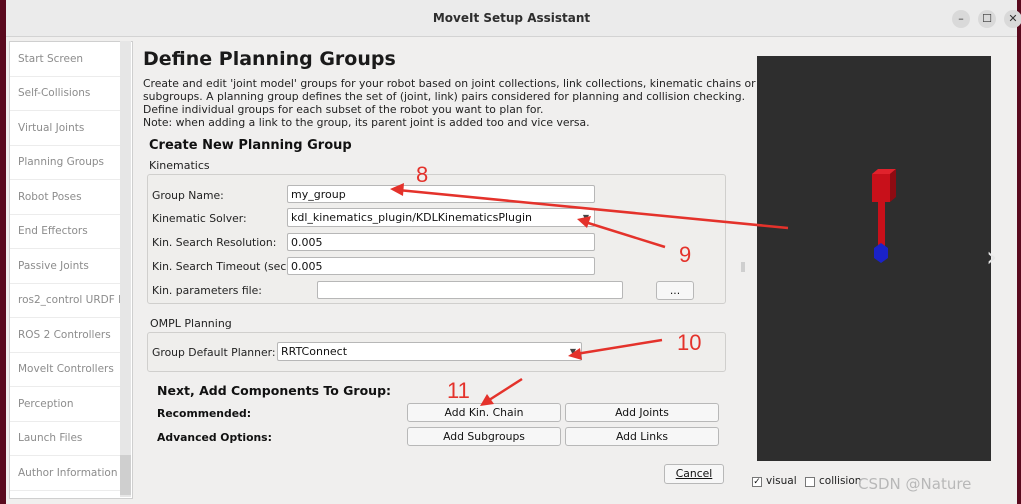 The image size is (1021, 504). I want to click on annotation-label-9: 9, so click(685, 254).